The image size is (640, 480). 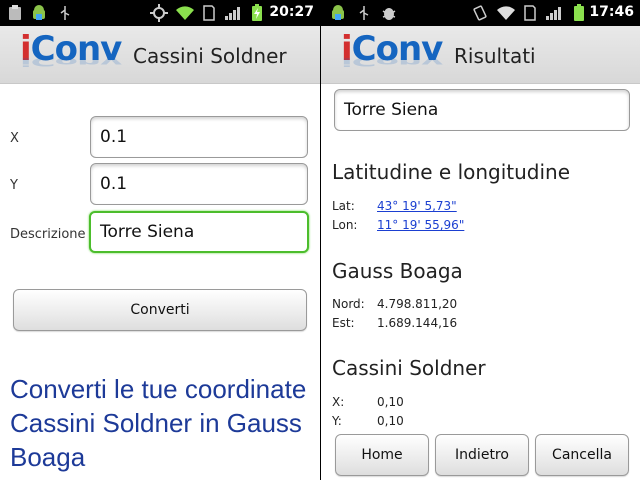 I want to click on clear-button: Cancella, so click(x=582, y=455).